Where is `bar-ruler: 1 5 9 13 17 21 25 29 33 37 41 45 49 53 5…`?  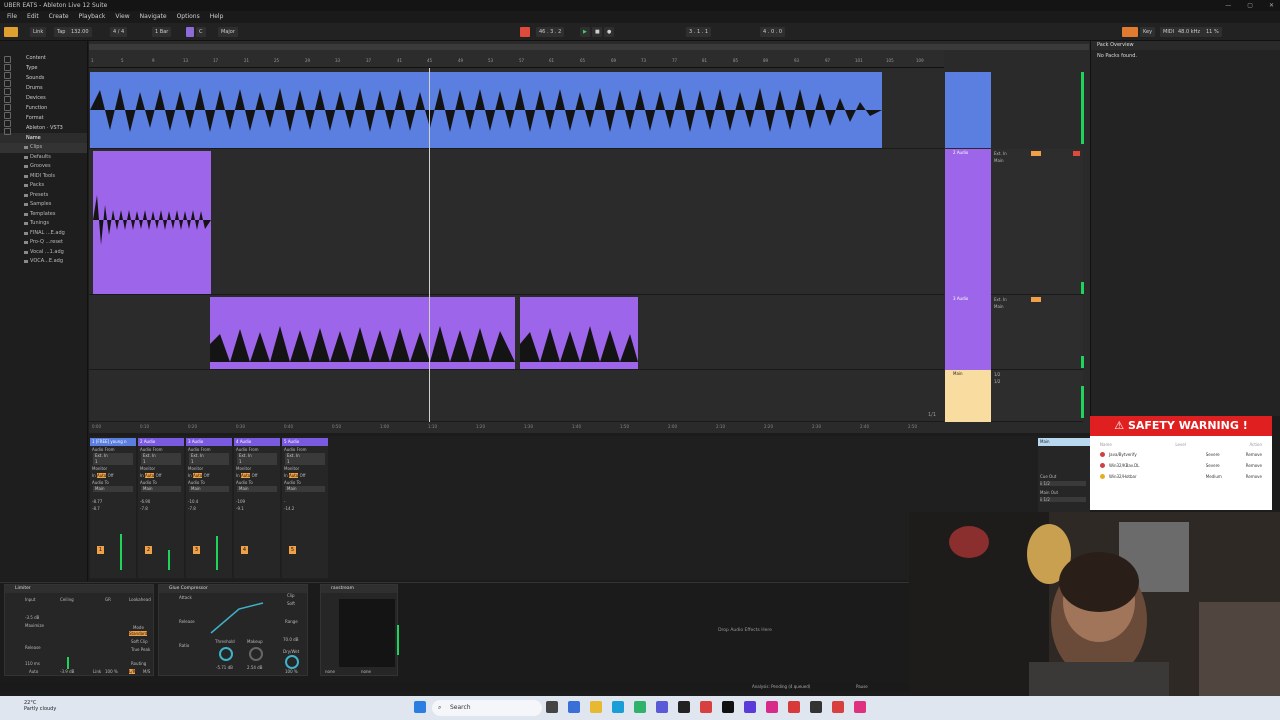 bar-ruler: 1 5 9 13 17 21 25 29 33 37 41 45 49 53 5… is located at coordinates (516, 59).